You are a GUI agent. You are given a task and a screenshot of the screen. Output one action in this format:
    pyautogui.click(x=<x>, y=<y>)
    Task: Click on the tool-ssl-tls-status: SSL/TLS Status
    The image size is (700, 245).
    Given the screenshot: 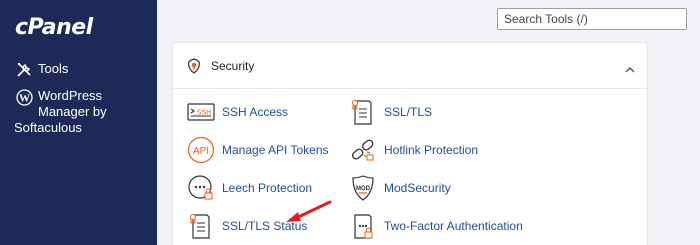 What is the action you would take?
    pyautogui.click(x=246, y=226)
    